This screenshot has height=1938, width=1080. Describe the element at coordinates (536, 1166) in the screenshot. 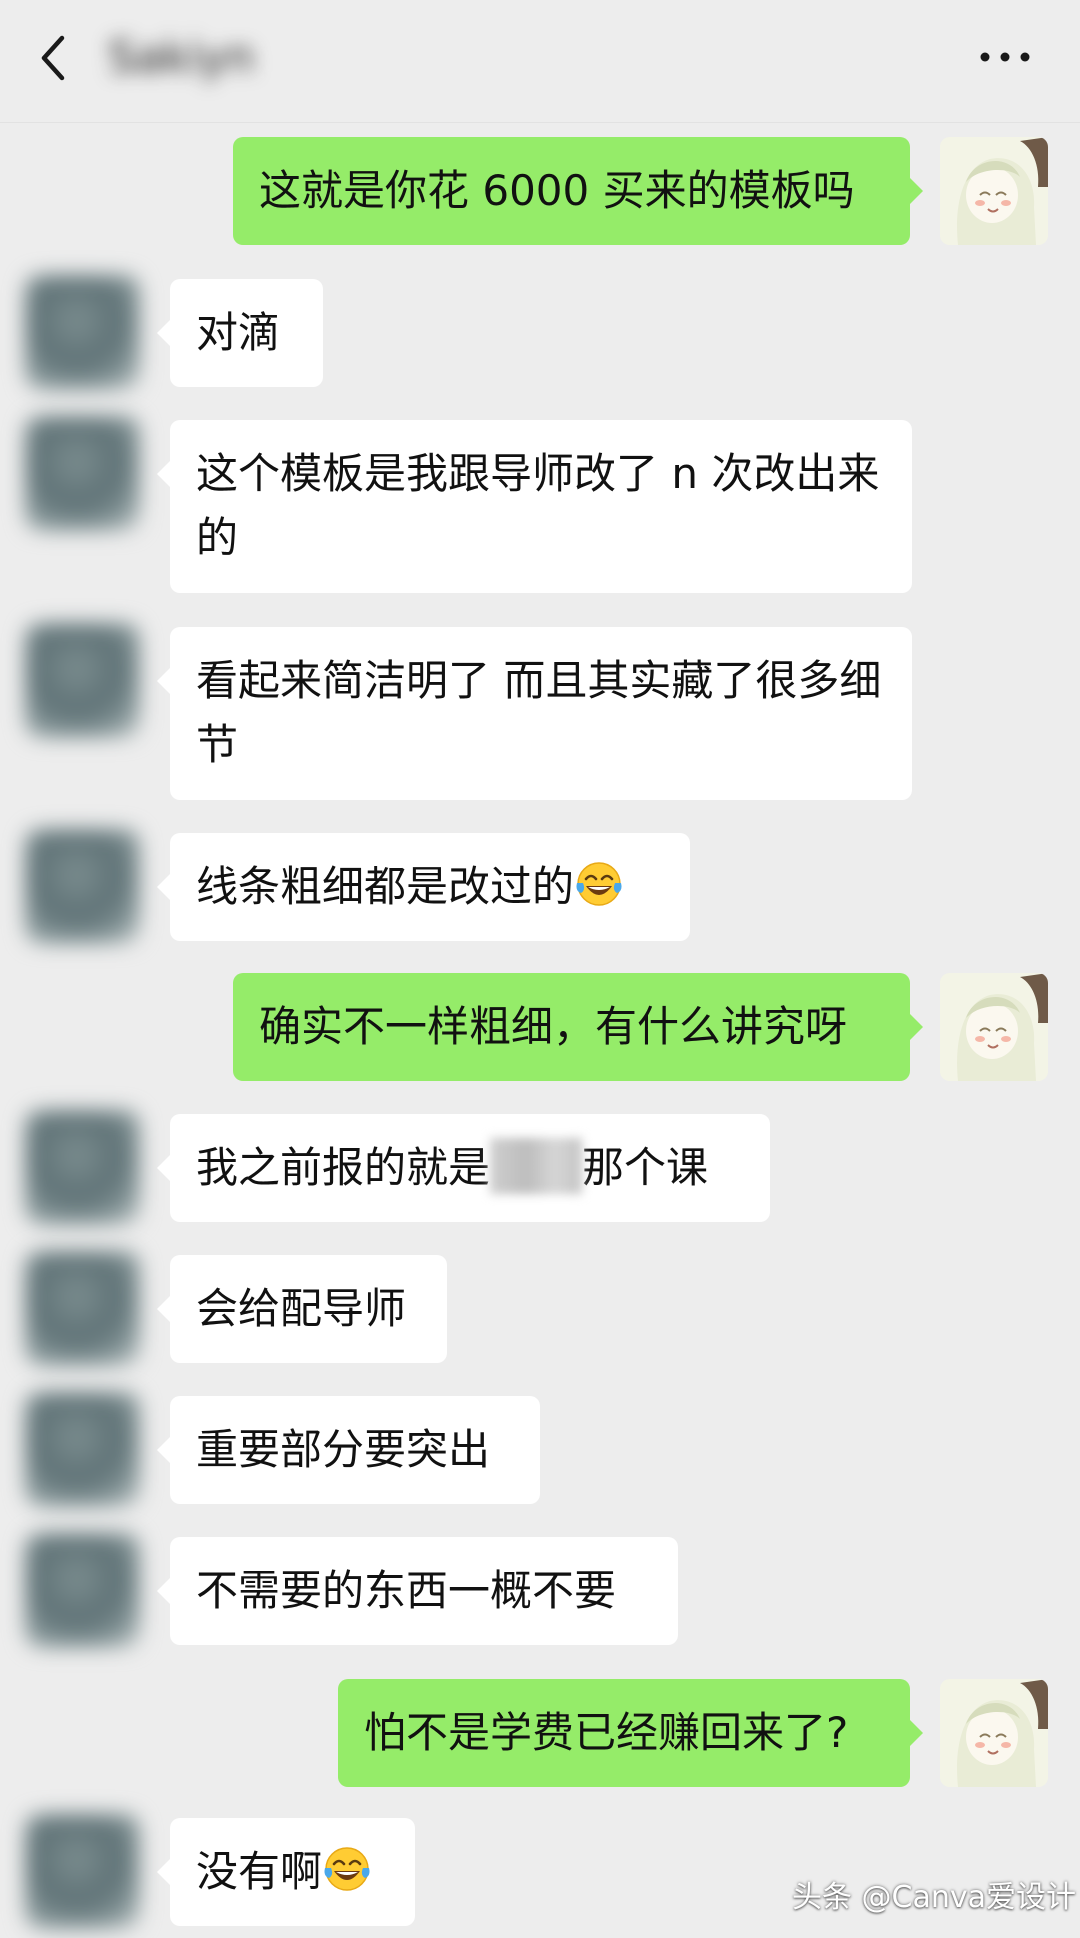

I see `redacted-text` at that location.